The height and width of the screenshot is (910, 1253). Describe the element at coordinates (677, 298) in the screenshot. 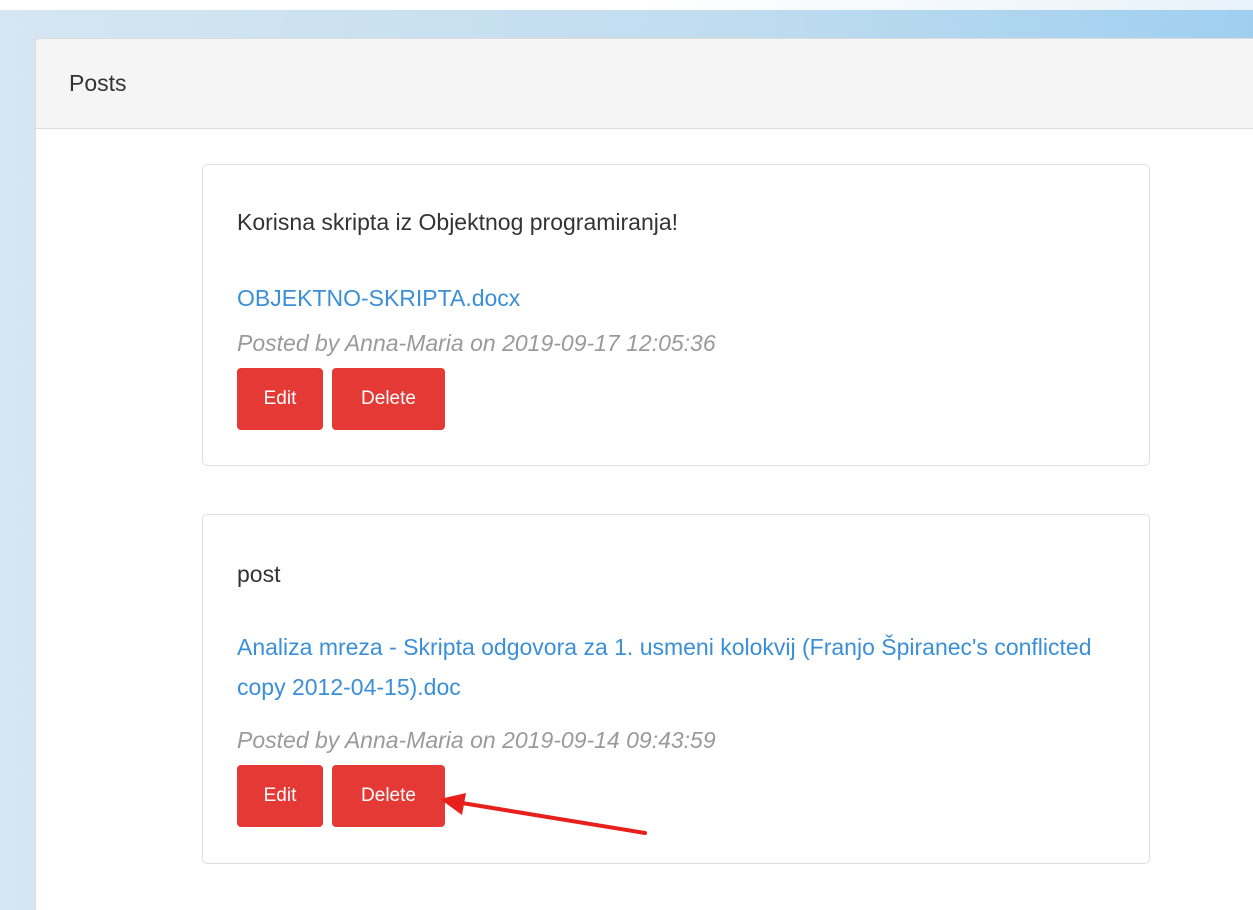

I see `attachment-link: OBJEKTNO-SKRIPTA.docx` at that location.